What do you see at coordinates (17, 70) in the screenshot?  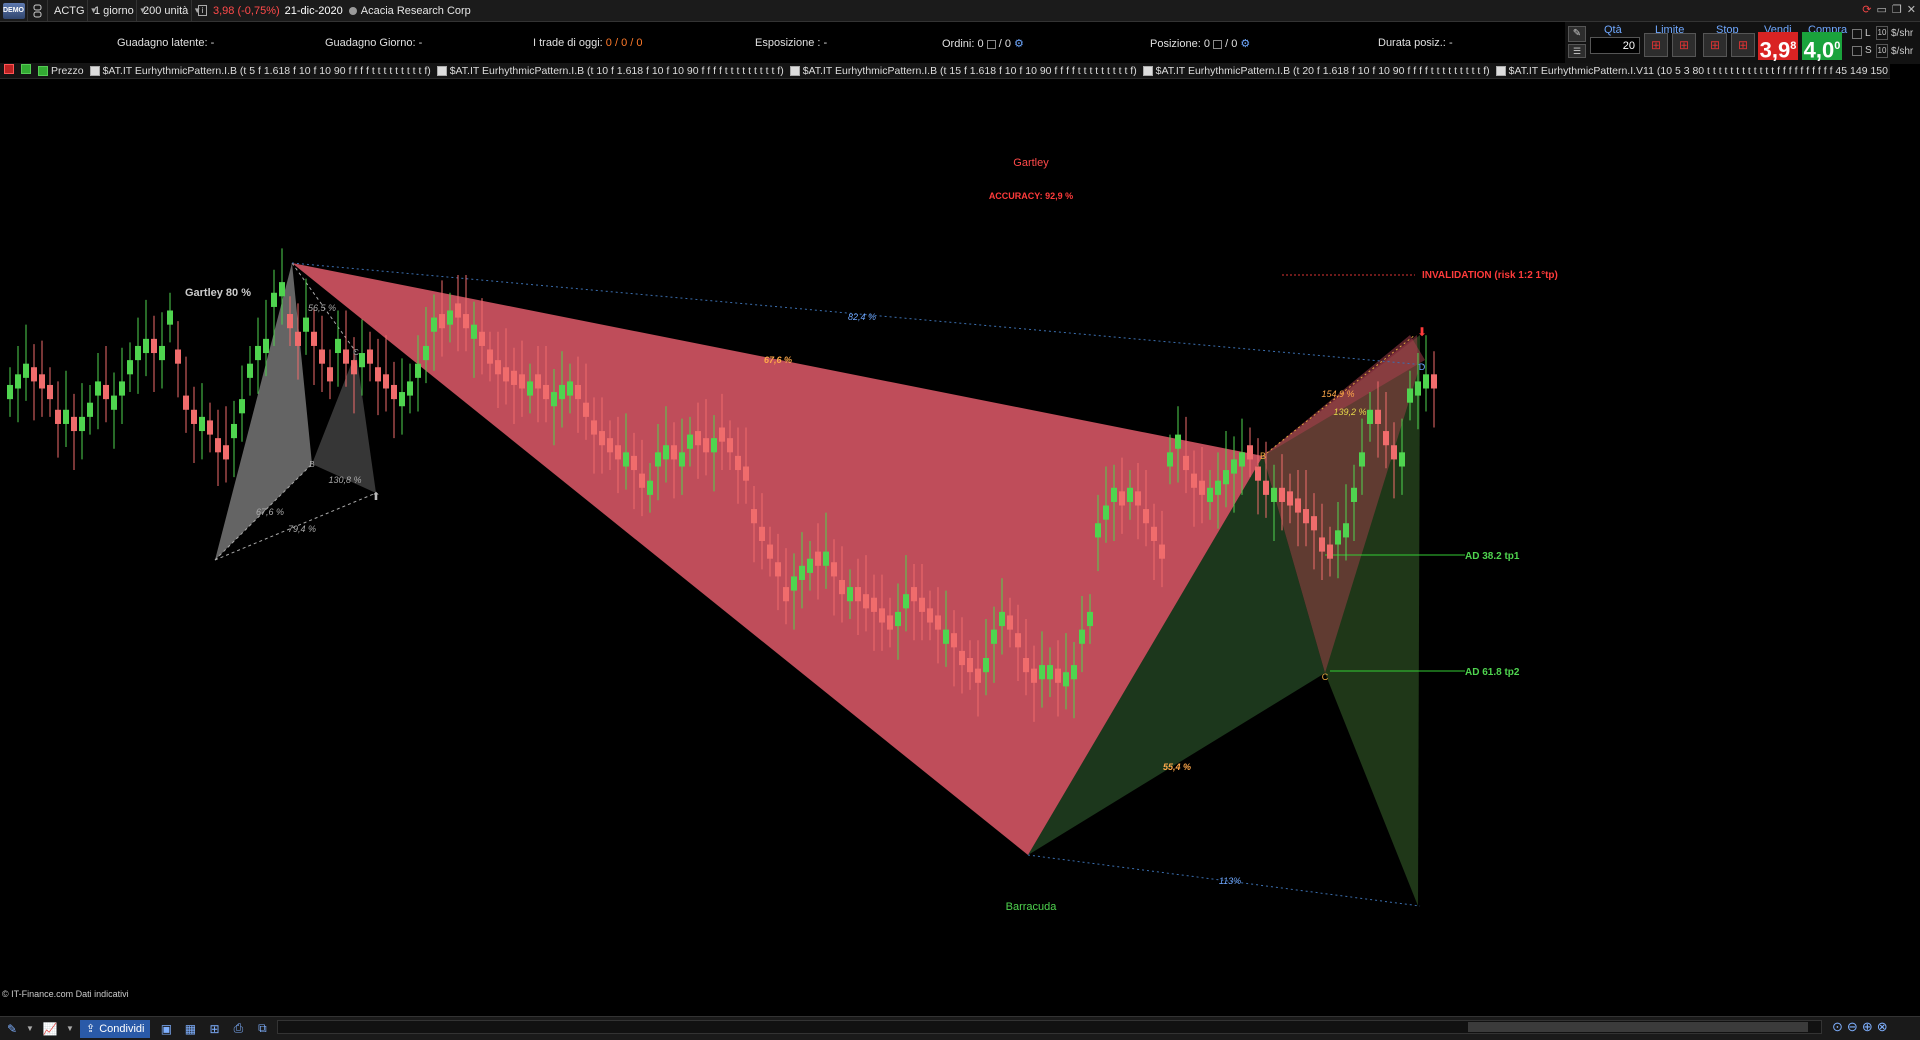 I see `legend-toggle-icons` at bounding box center [17, 70].